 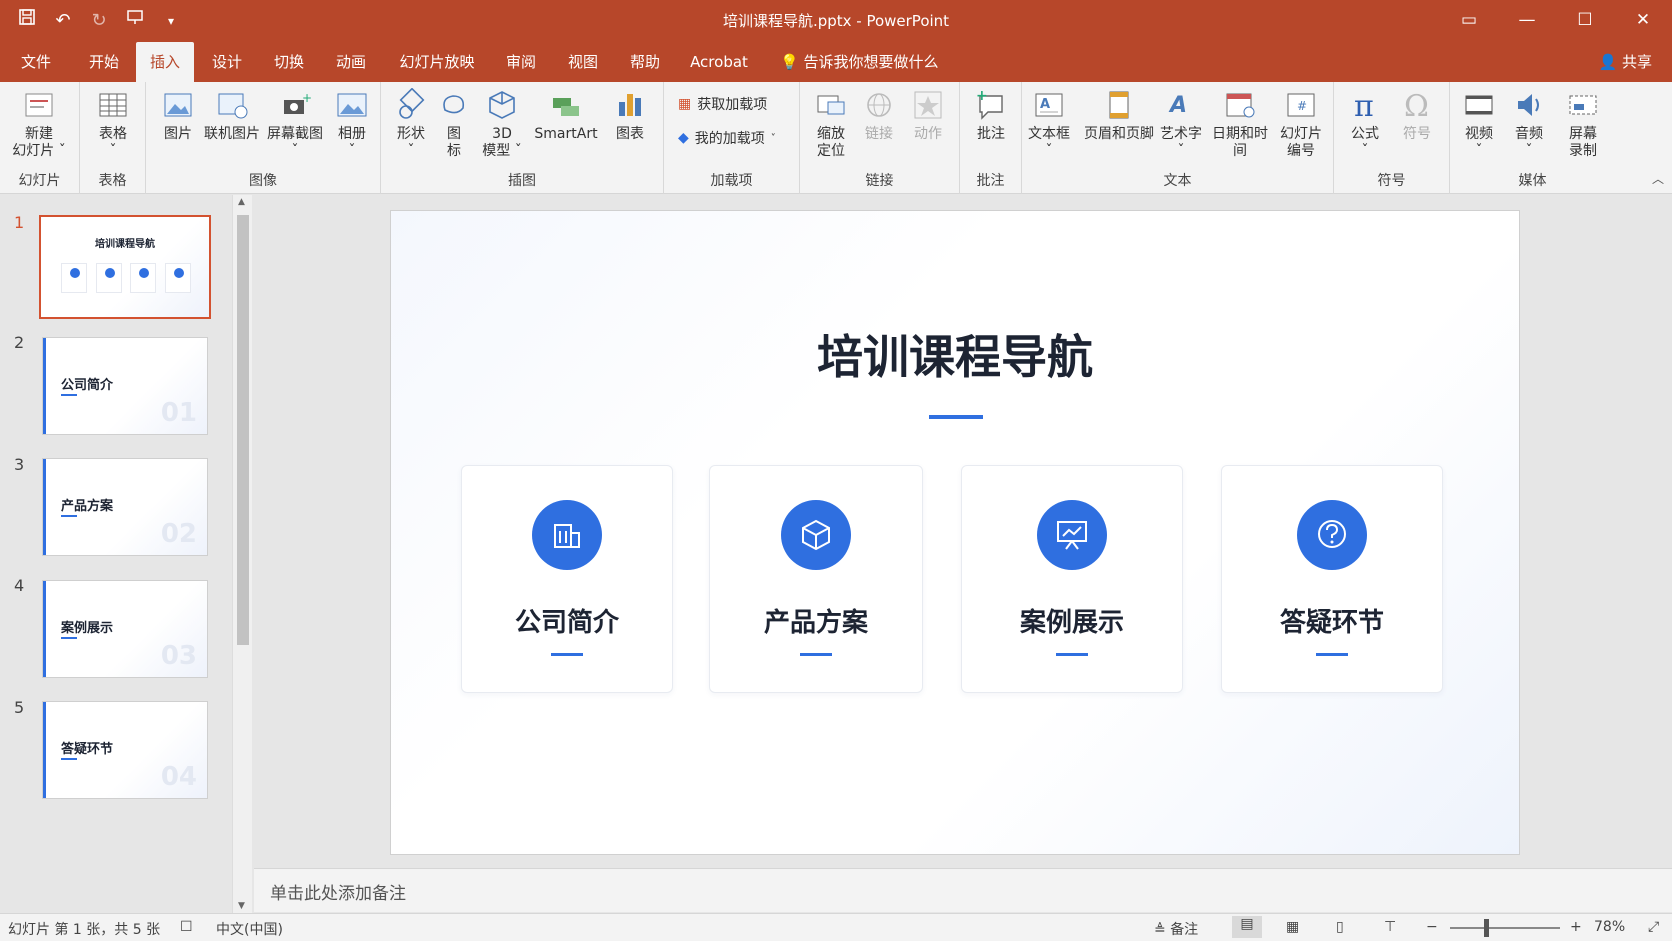 I want to click on card-product-solution: 产品方案, so click(x=816, y=579).